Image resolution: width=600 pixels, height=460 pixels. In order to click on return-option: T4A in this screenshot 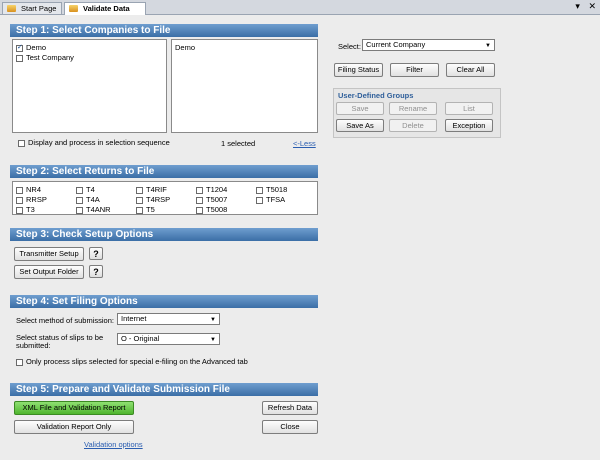, I will do `click(88, 199)`.